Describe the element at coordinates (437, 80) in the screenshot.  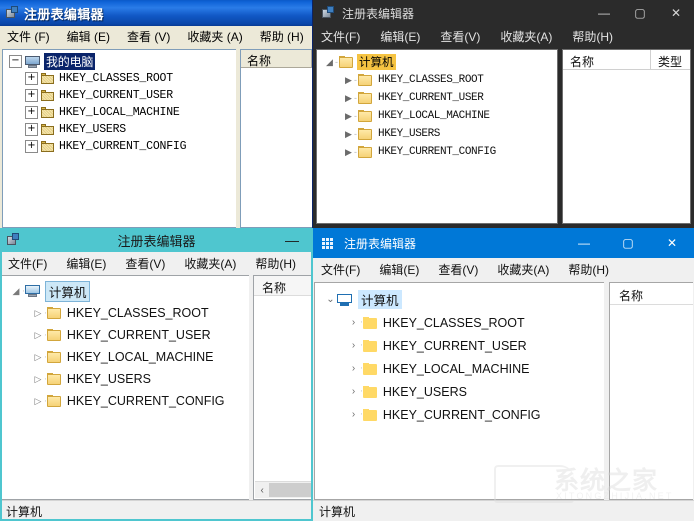
I see `tree-item-hkey-classes-root: ▶ - HKEY_CLASSES_ROOT` at that location.